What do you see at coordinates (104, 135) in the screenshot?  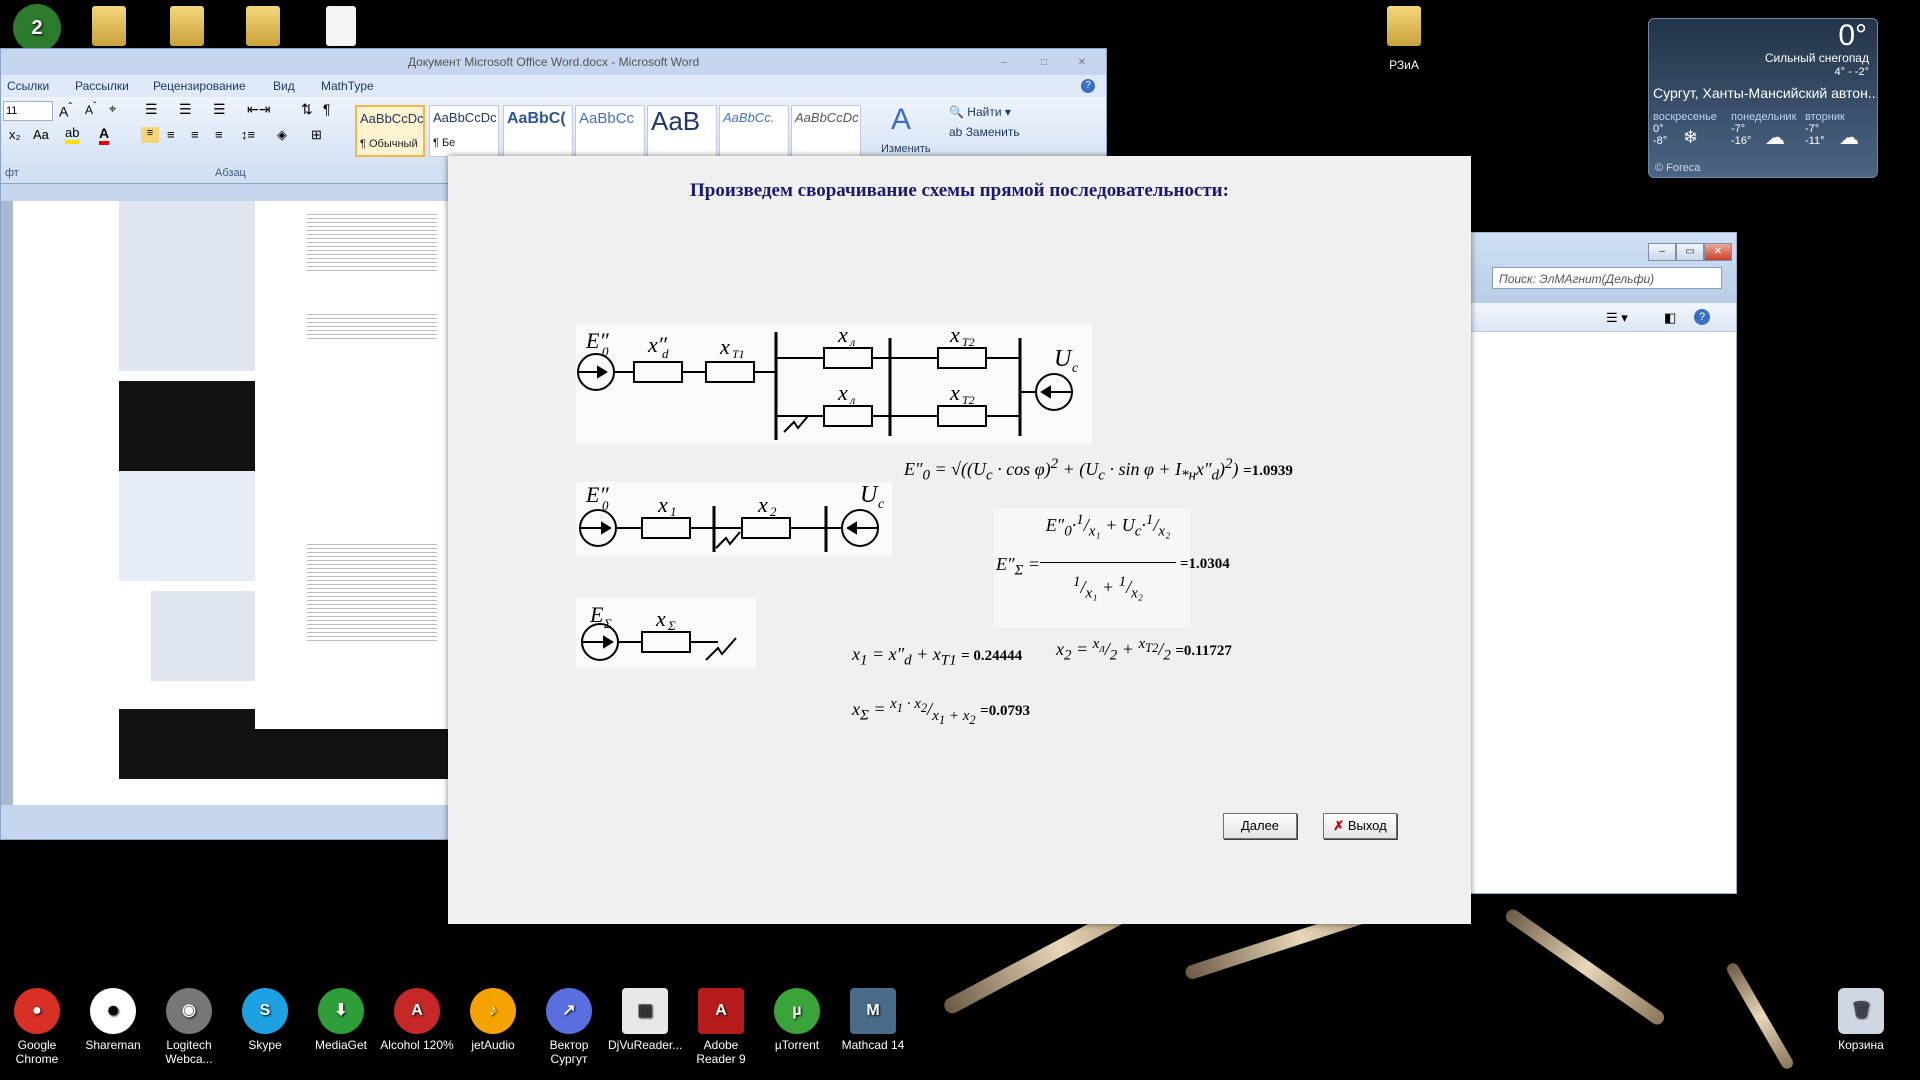 I see `font-color-icon: A` at bounding box center [104, 135].